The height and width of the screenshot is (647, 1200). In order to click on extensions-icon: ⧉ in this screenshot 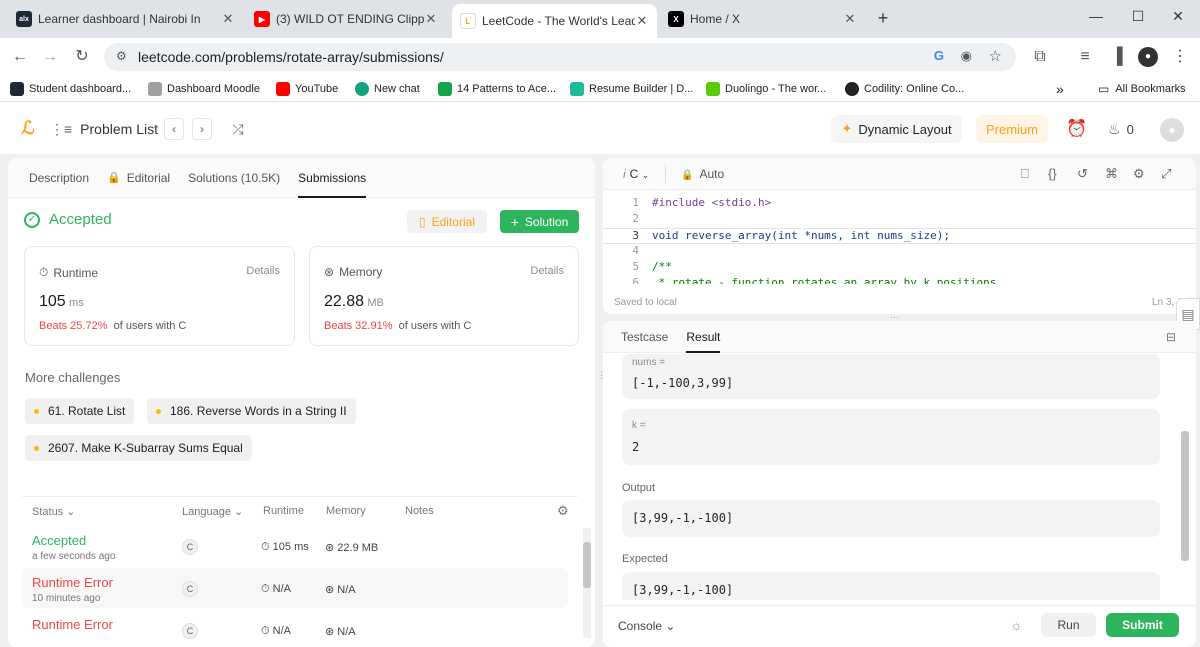, I will do `click(1040, 57)`.